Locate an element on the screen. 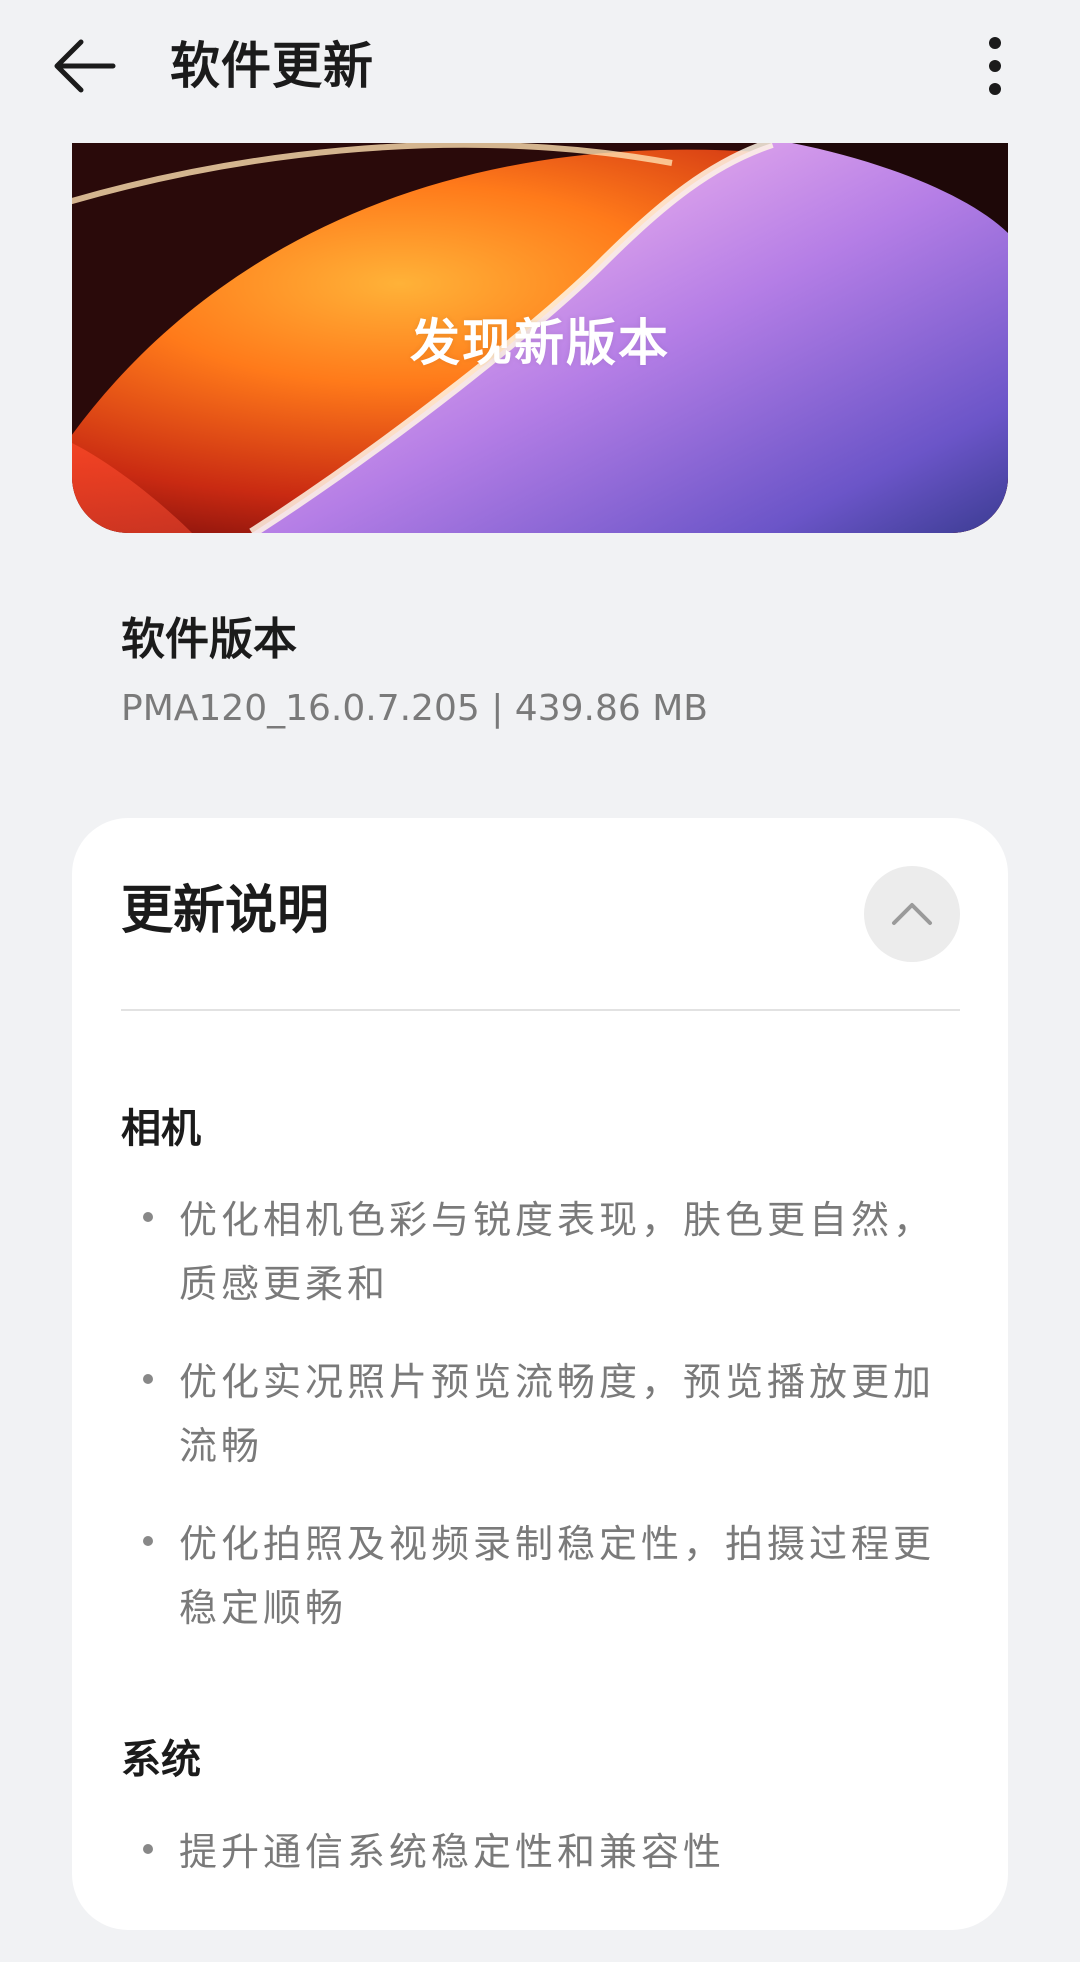 The image size is (1080, 1962). app-bar: 软件更新 is located at coordinates (540, 70).